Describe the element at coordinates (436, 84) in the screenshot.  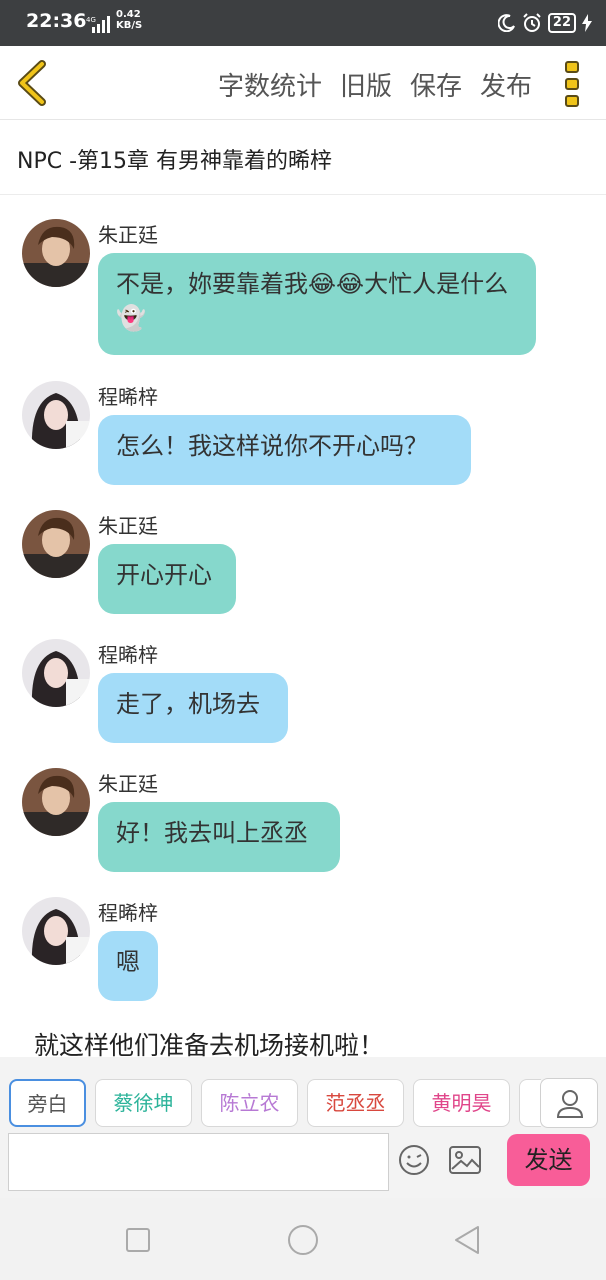
I see `save-button: 保存` at that location.